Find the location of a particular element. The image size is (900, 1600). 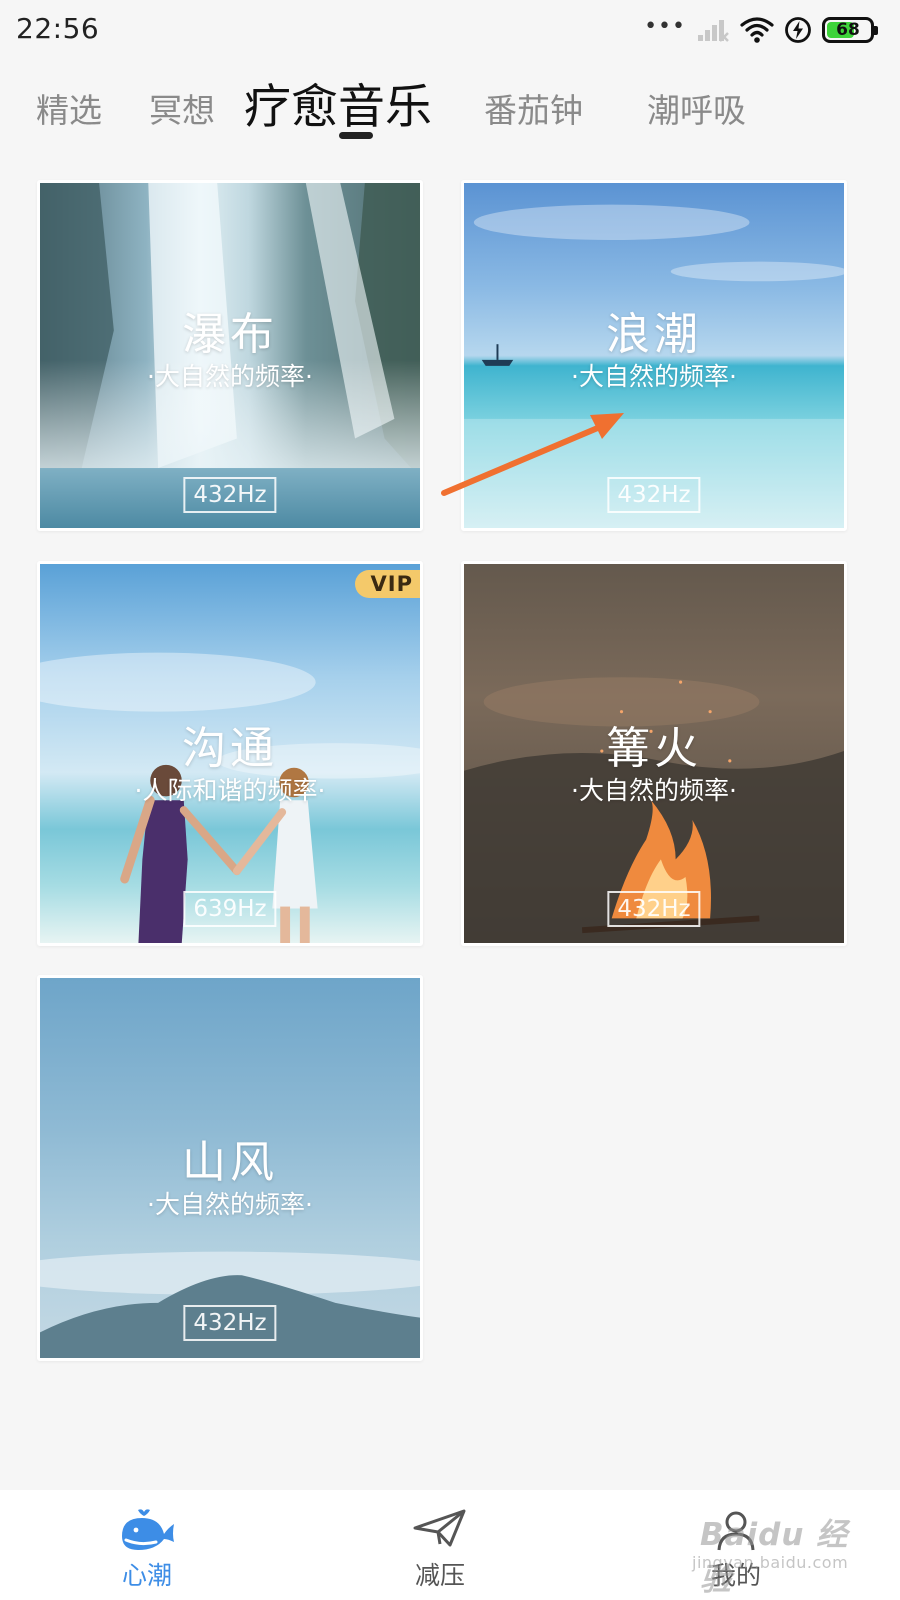

card-title: 山风 is located at coordinates (230, 1162).